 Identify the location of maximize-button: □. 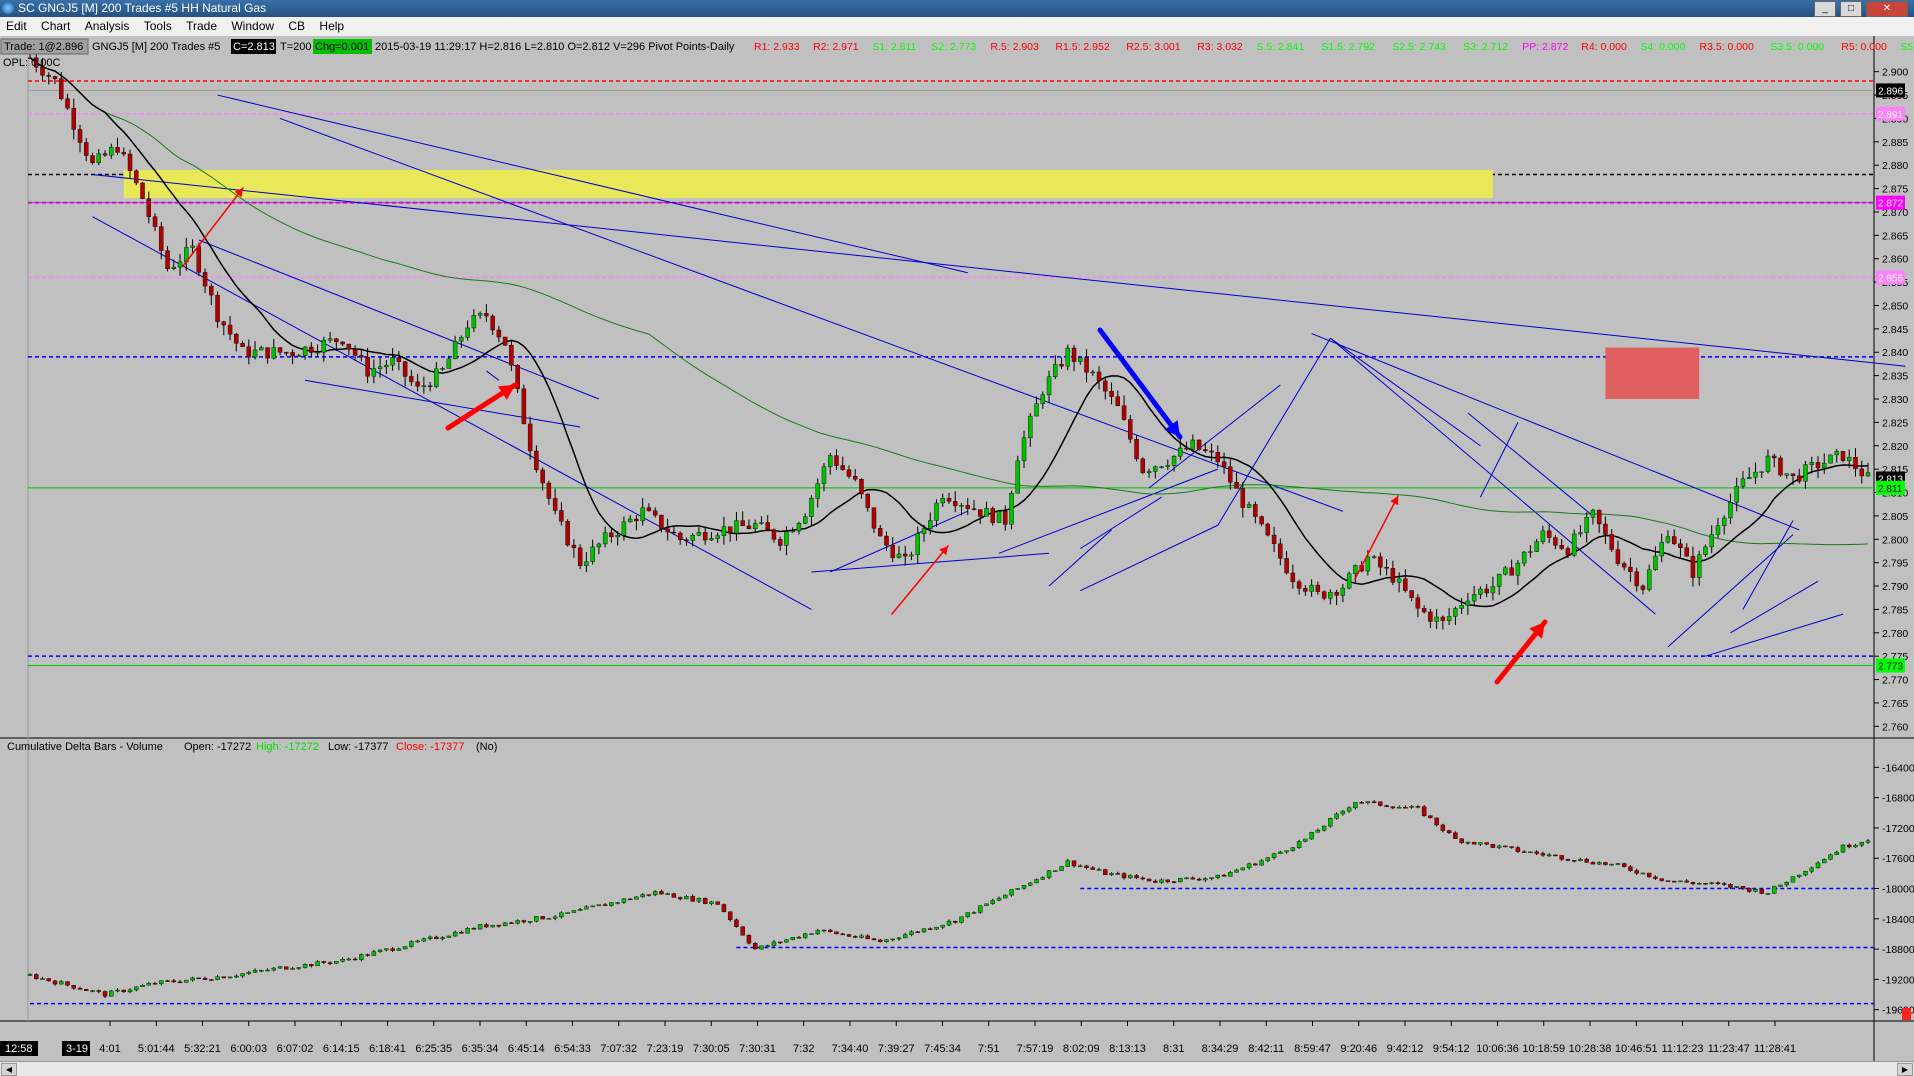
(1851, 9).